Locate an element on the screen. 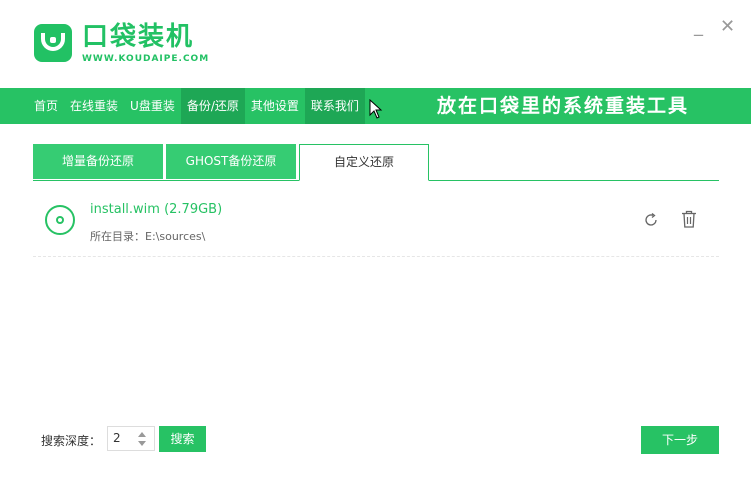  tab-incremental-backup: 增量备份还原 is located at coordinates (98, 161).